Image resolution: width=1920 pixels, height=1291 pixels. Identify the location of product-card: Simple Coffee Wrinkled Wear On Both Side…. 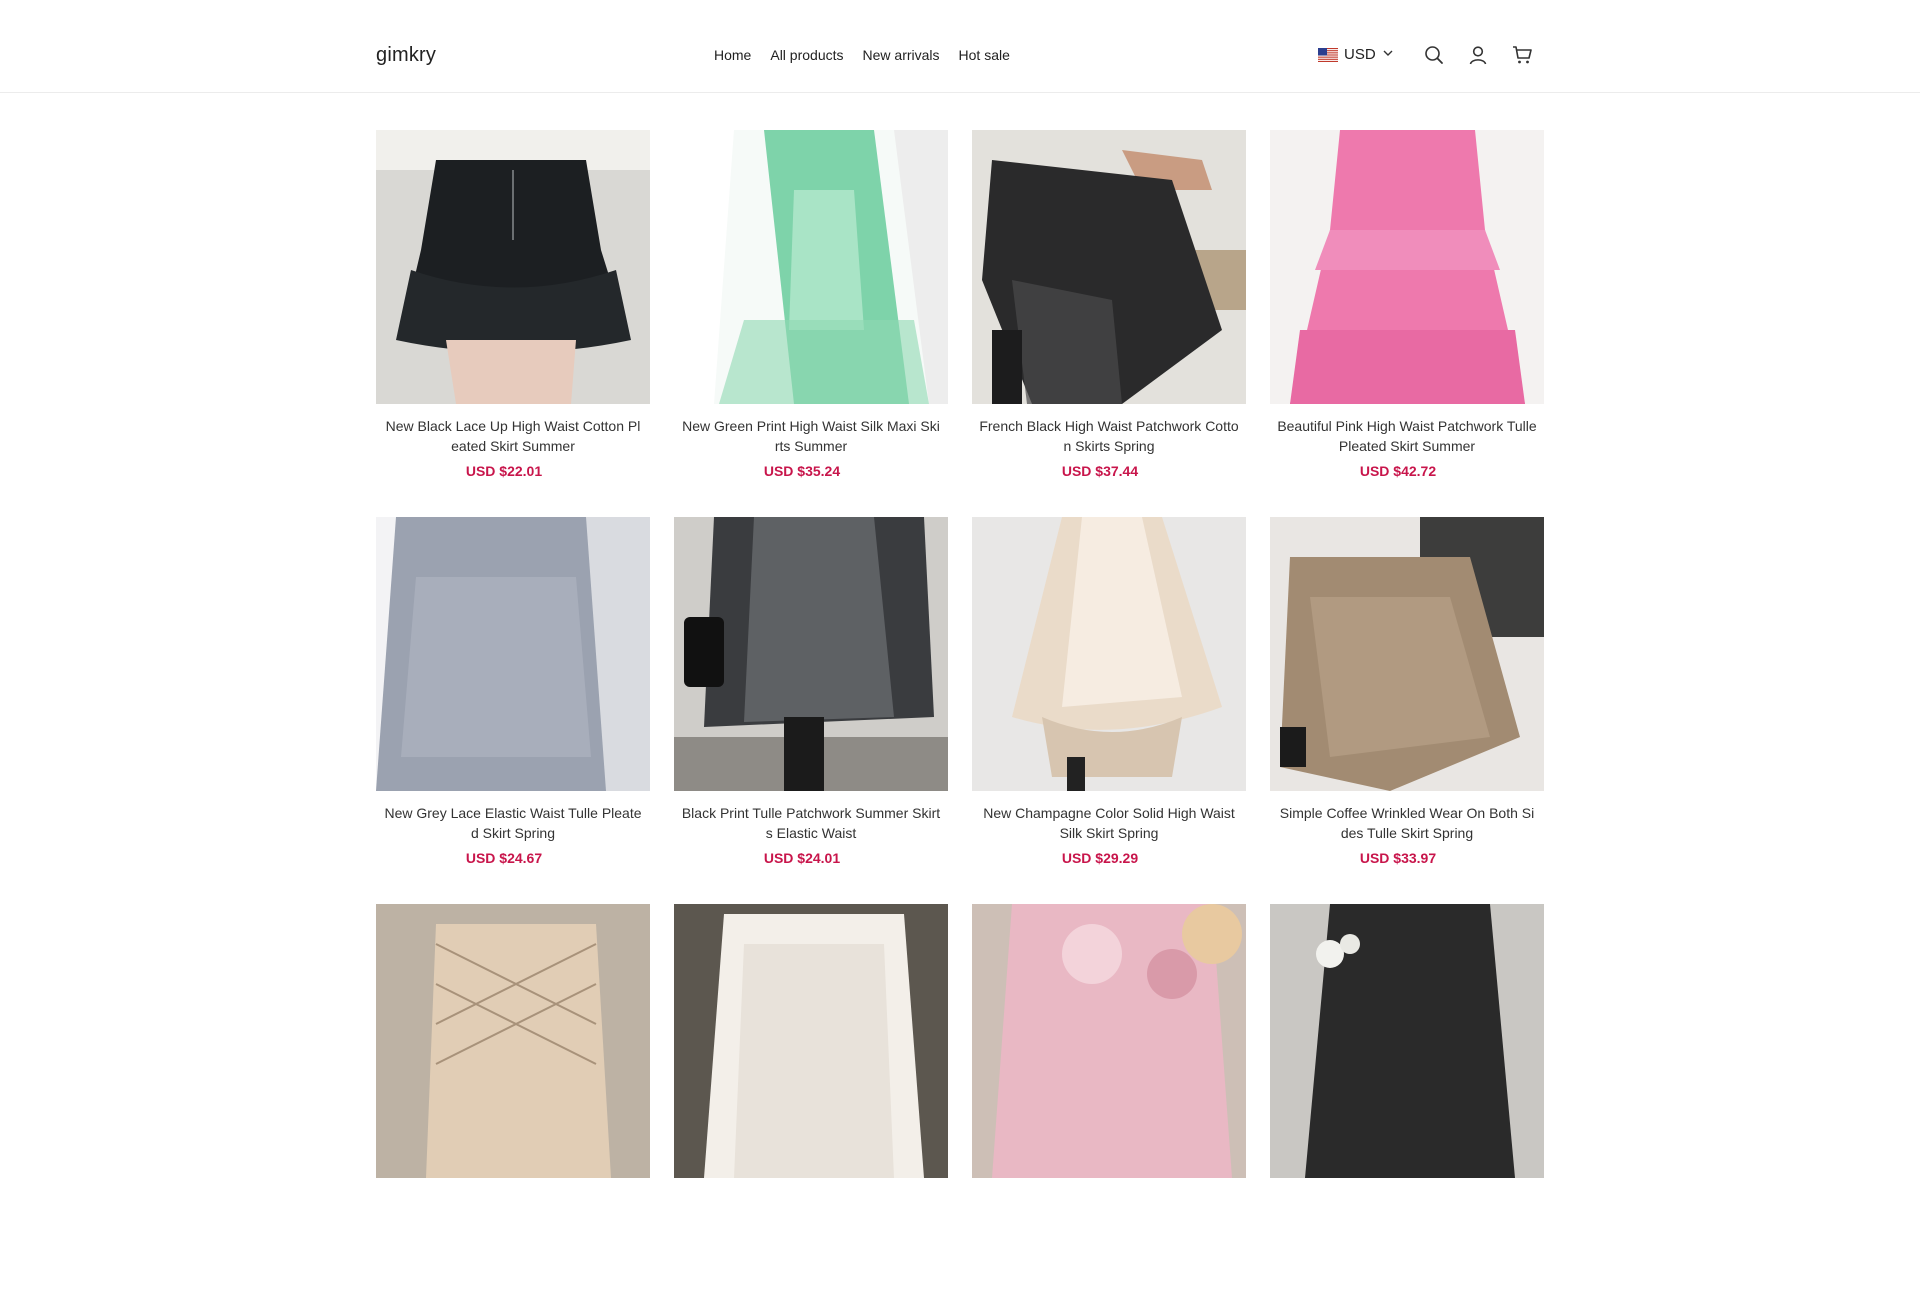
(1407, 710).